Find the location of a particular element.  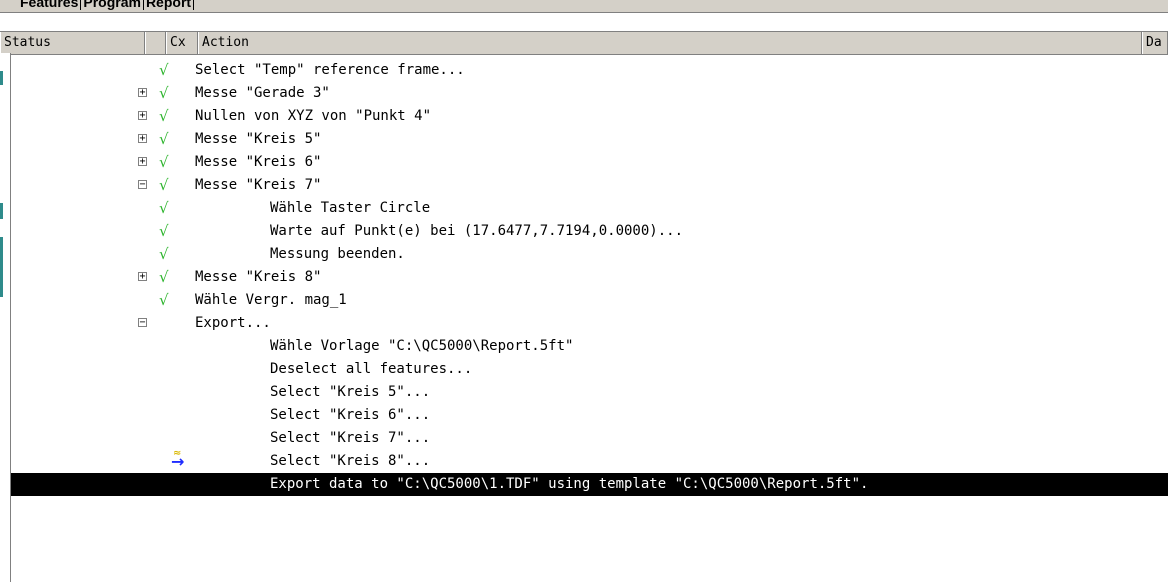

step-action-text: Messe "Kreis 8" is located at coordinates (258, 277).